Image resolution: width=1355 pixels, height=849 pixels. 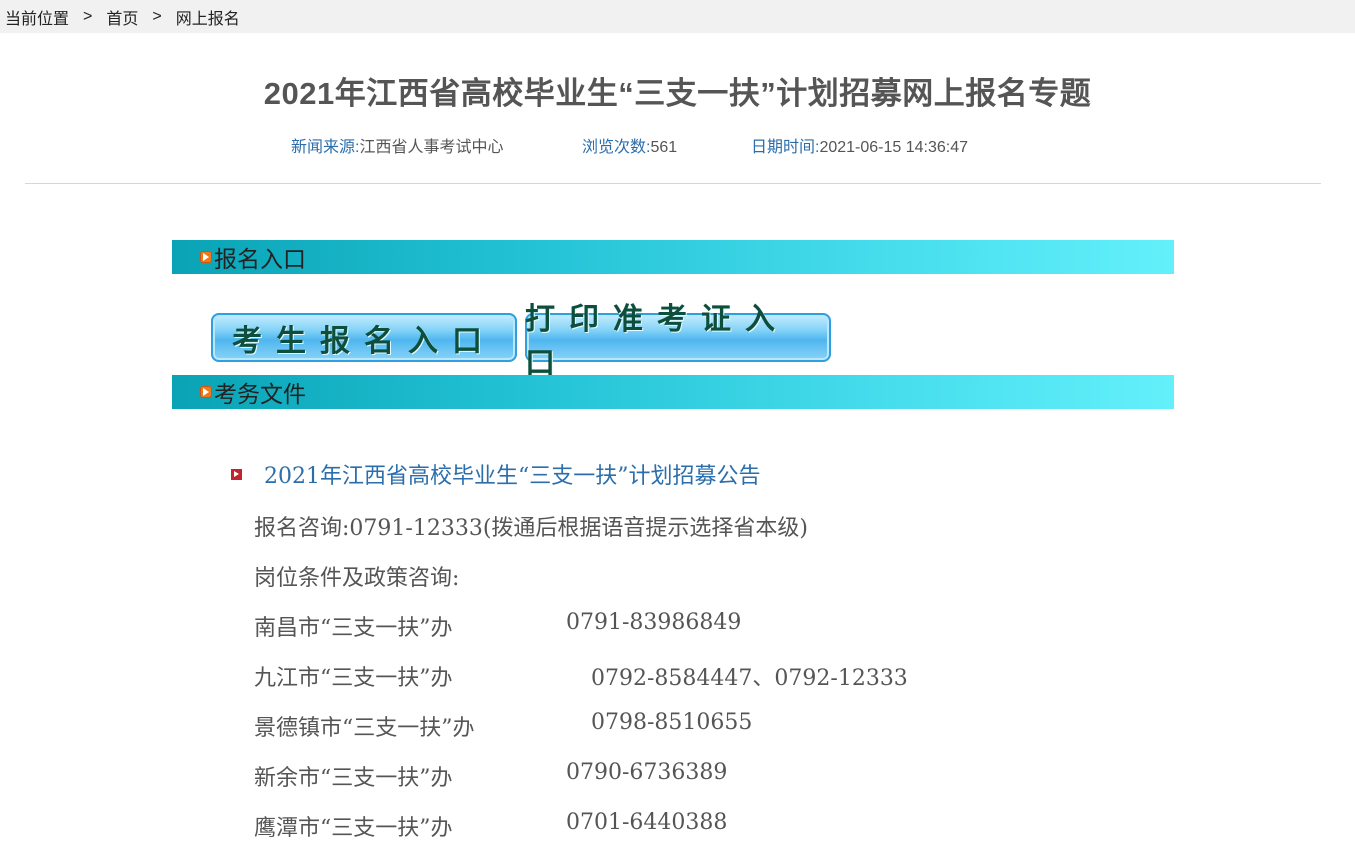 What do you see at coordinates (357, 578) in the screenshot?
I see `policy-line: 岗位条件及政策咨询:` at bounding box center [357, 578].